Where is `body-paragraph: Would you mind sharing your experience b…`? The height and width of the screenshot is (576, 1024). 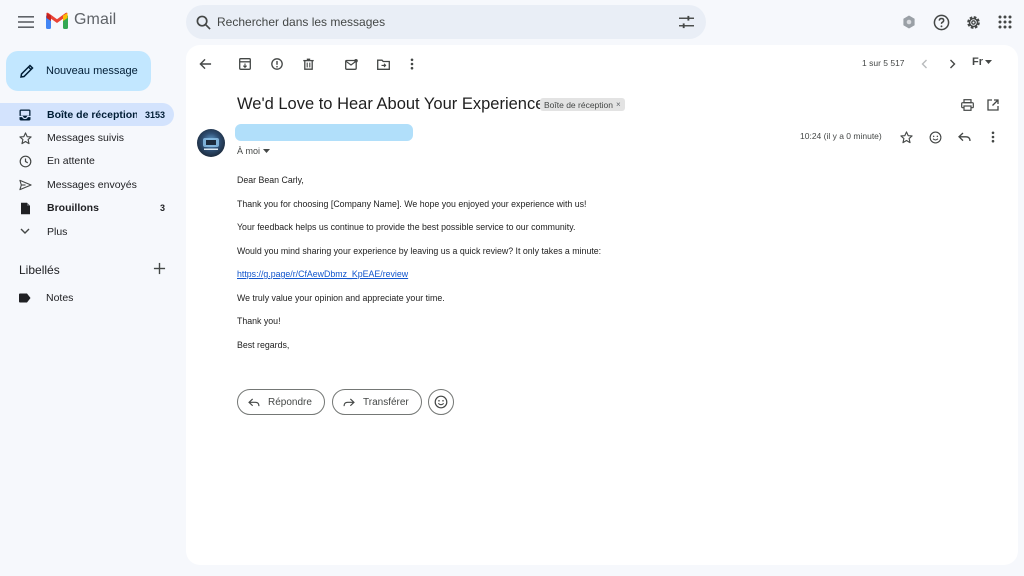 body-paragraph: Would you mind sharing your experience b… is located at coordinates (419, 250).